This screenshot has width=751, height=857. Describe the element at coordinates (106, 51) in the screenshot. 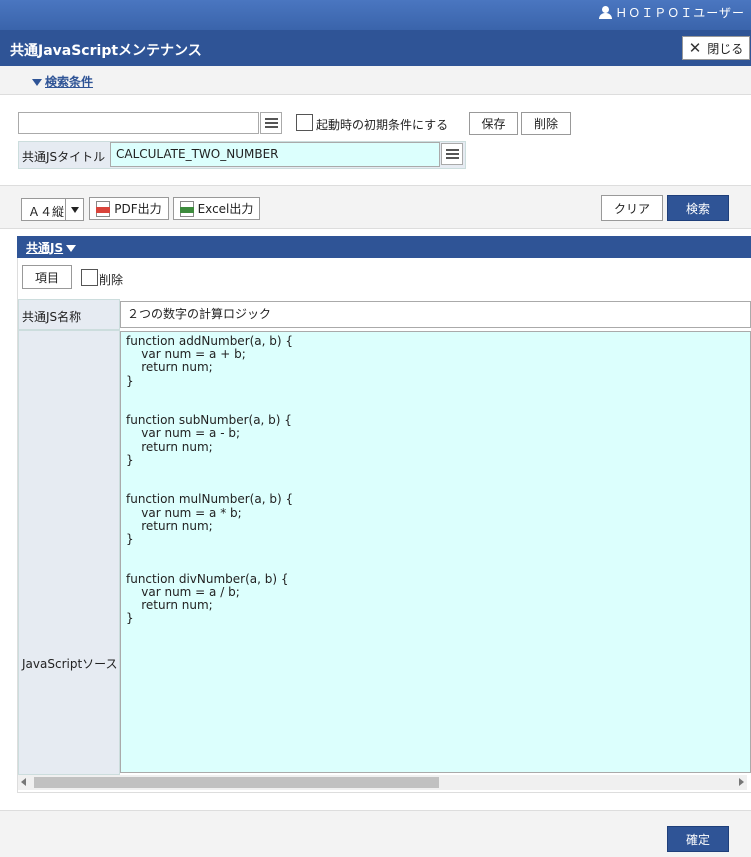

I see `page-title: 共通JavaScriptメンテナンス` at that location.